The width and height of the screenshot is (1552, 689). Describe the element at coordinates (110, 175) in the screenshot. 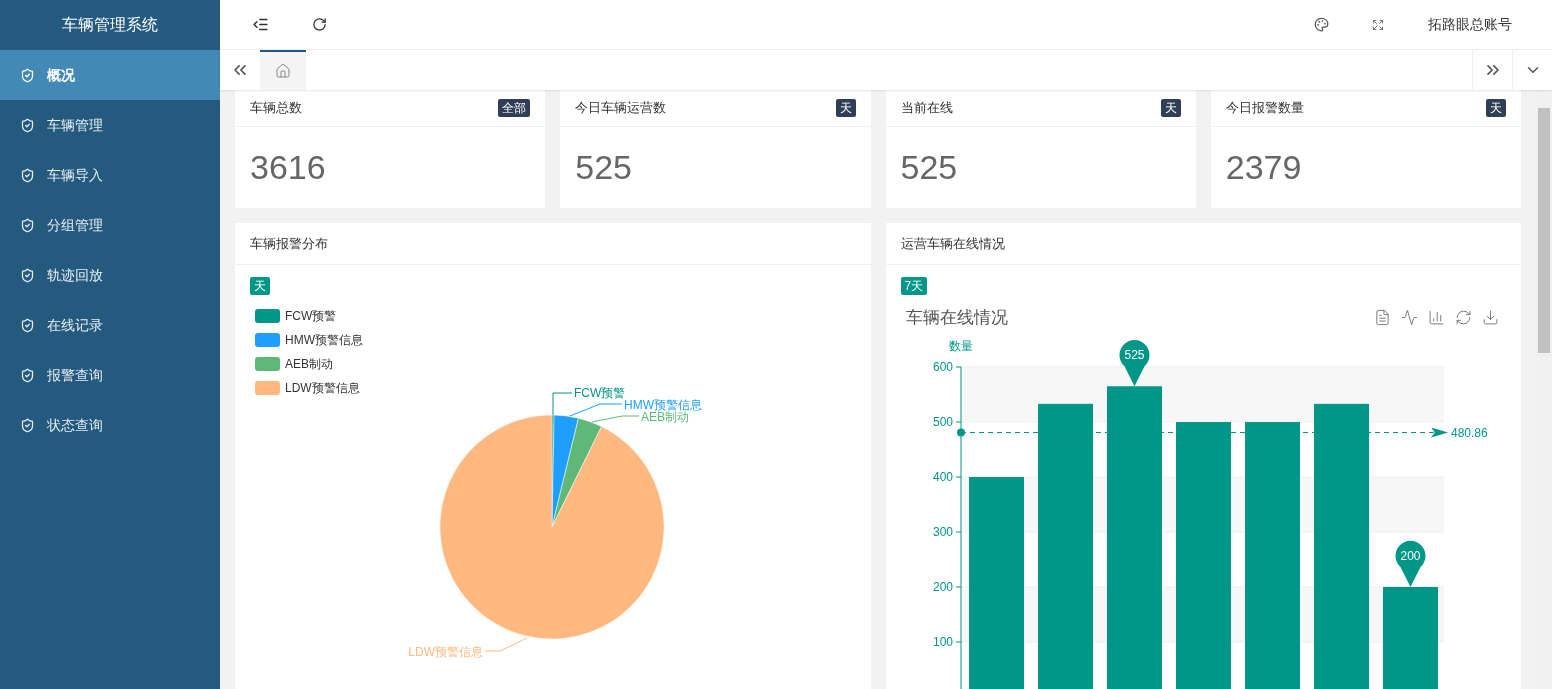

I see `sidebar-item: 车辆导入` at that location.